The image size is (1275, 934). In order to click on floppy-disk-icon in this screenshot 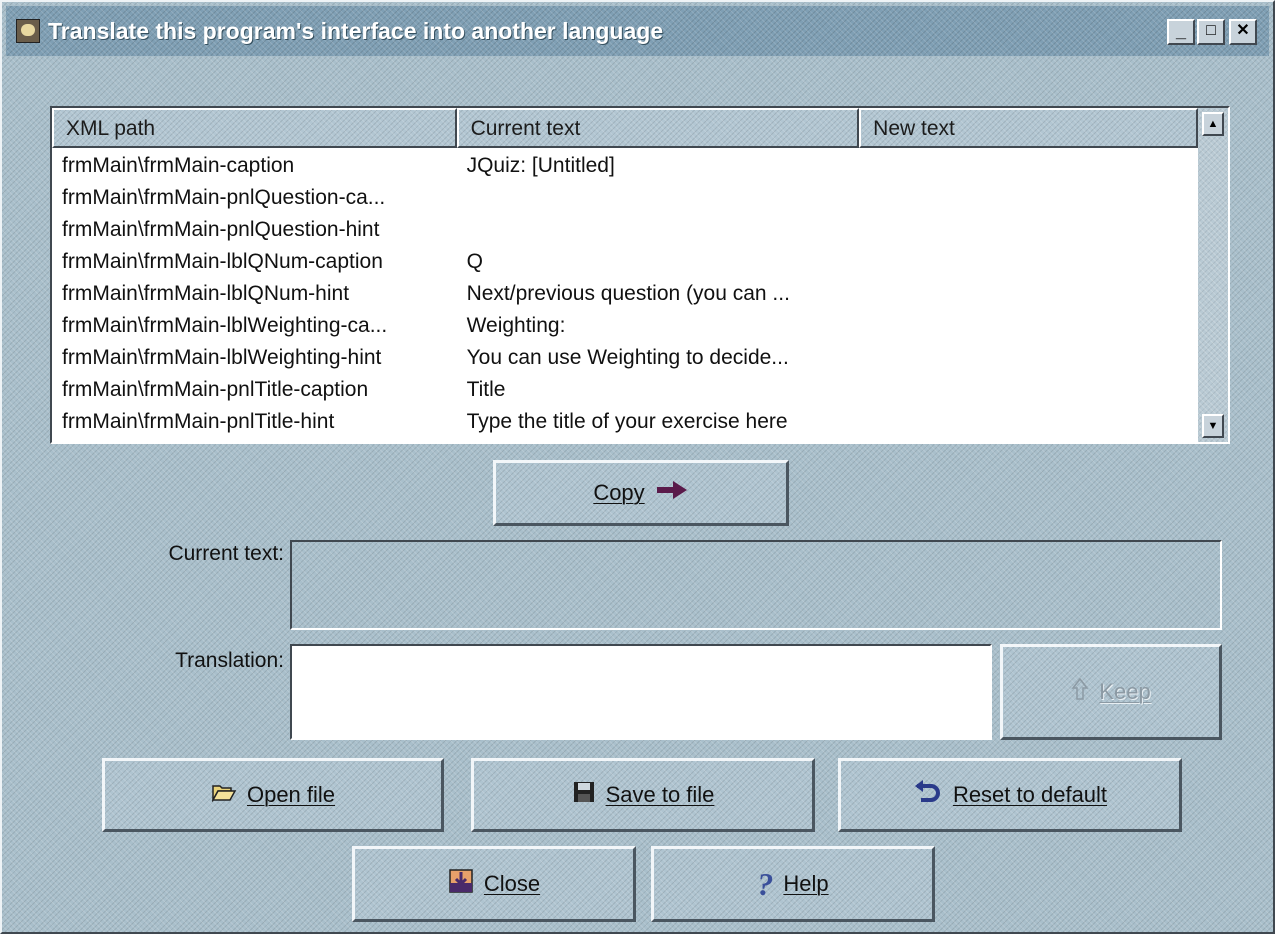, I will do `click(584, 795)`.